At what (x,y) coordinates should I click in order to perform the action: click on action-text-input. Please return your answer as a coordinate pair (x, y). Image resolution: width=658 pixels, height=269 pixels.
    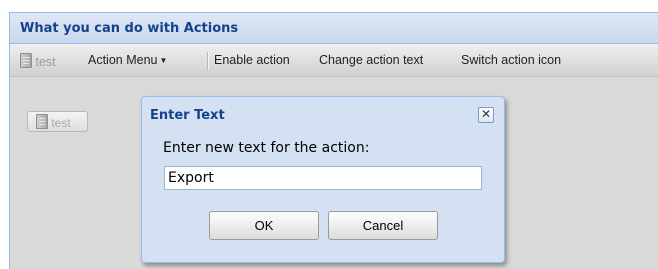
    Looking at the image, I should click on (323, 178).